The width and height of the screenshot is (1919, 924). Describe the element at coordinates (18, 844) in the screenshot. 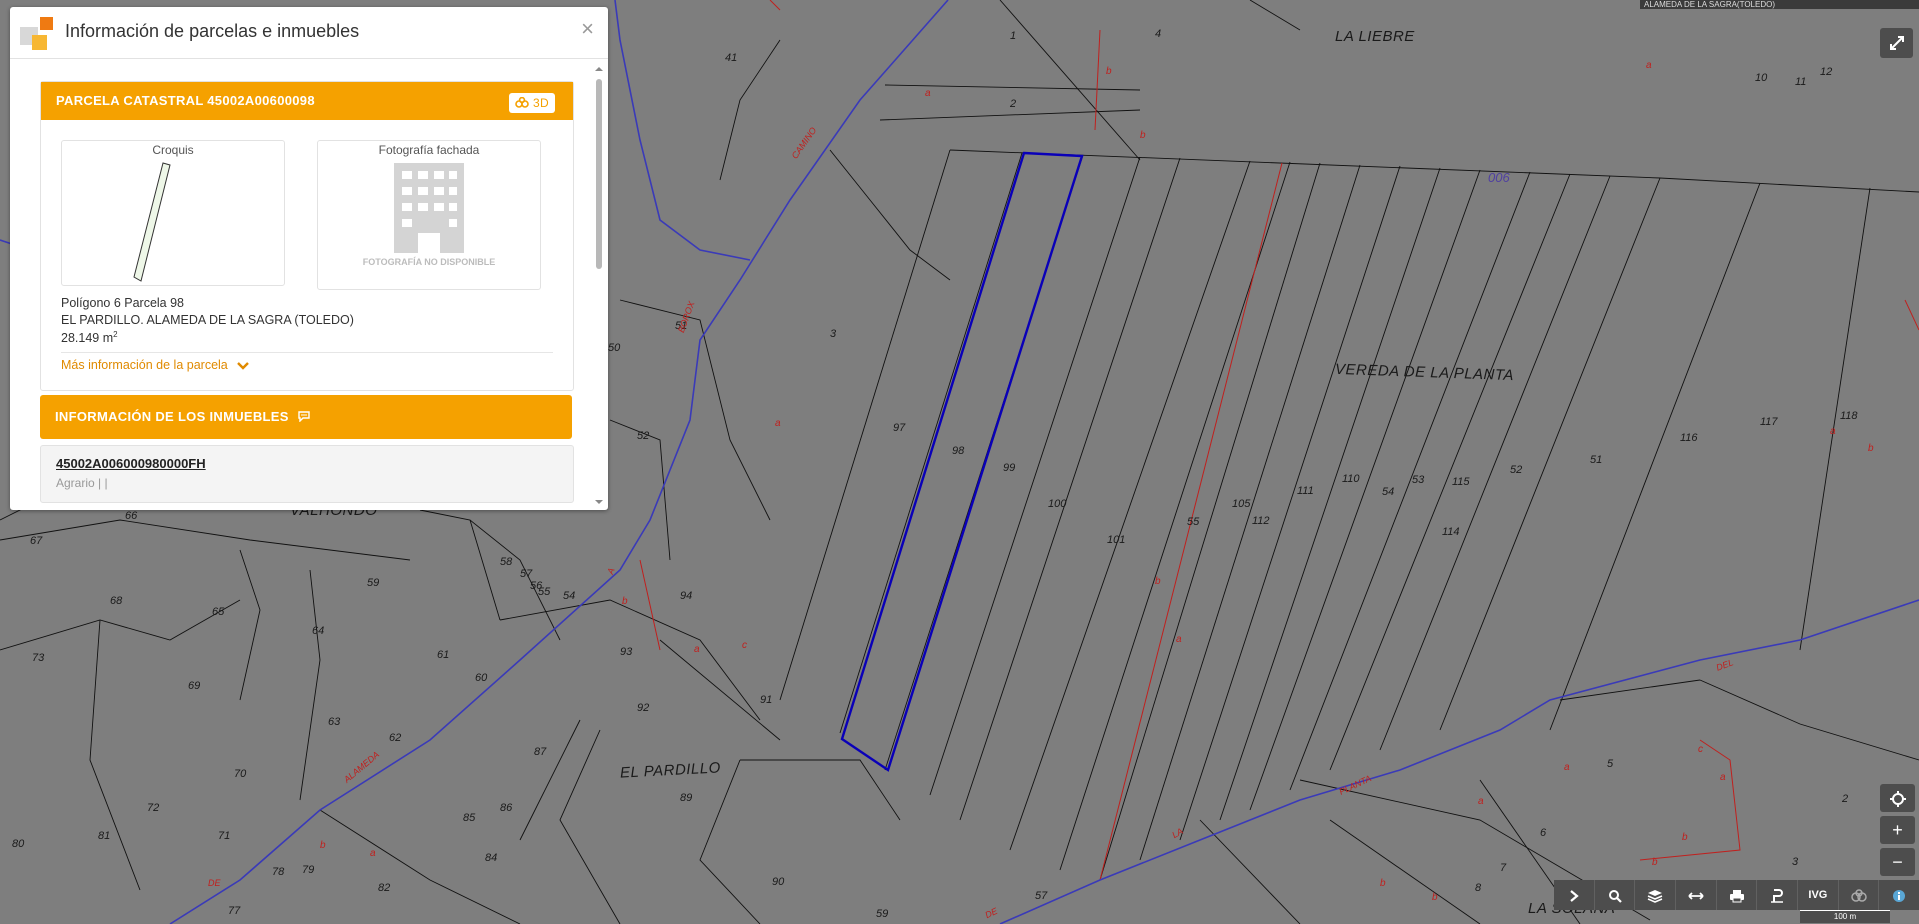

I see `parcel-number: 80` at that location.